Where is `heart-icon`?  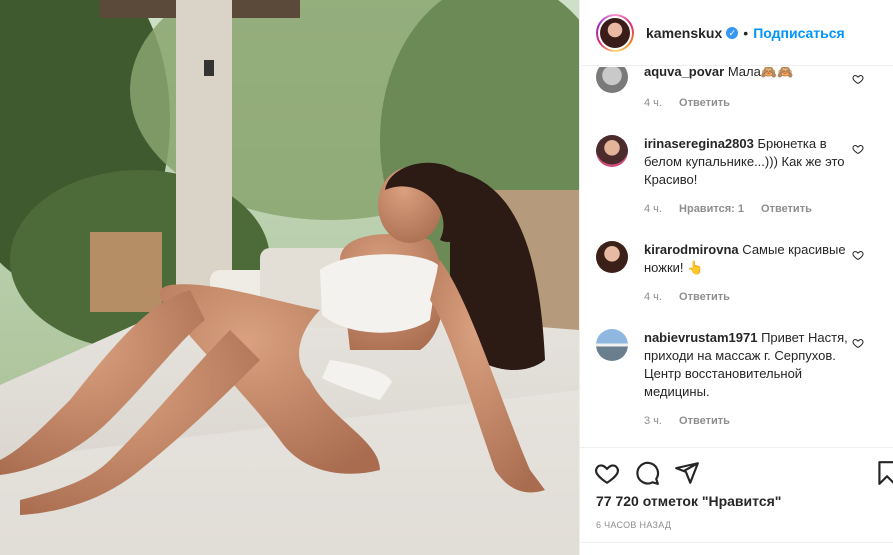
heart-icon is located at coordinates (607, 473).